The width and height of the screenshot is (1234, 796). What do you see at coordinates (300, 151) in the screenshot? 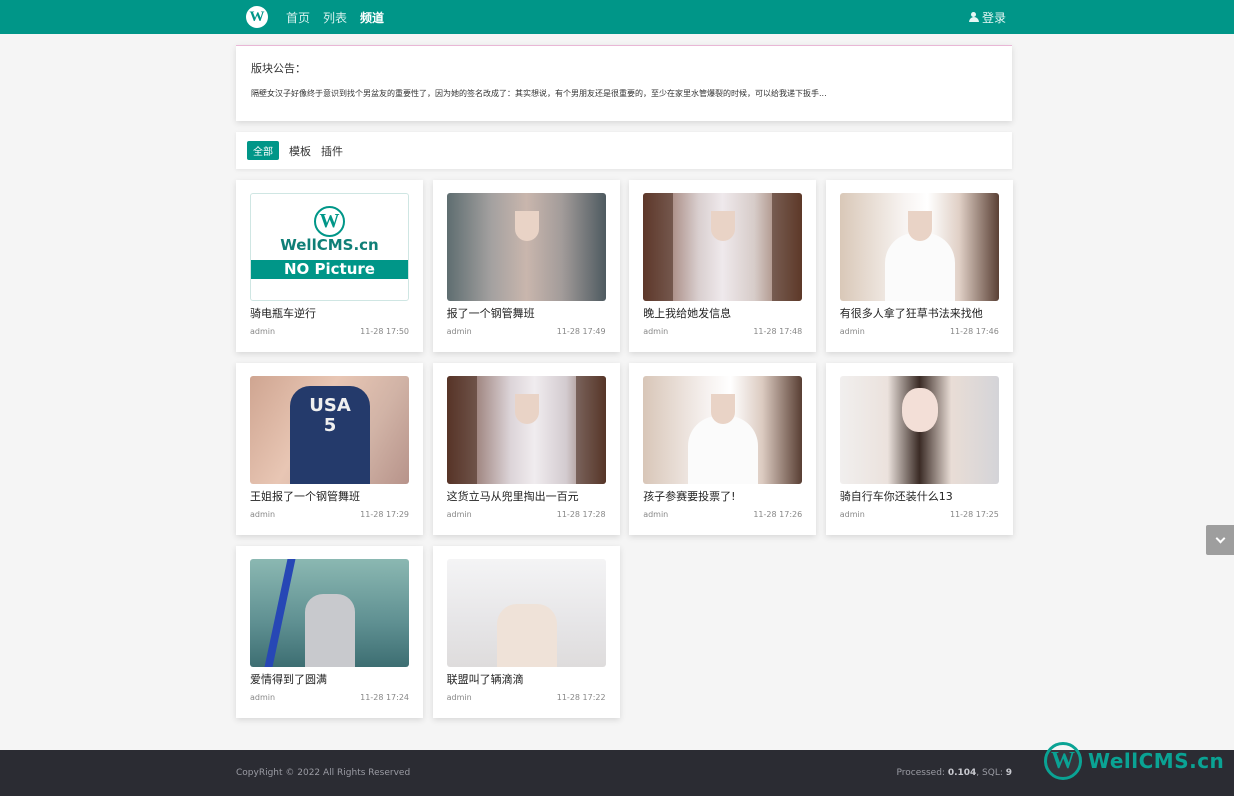
I see `filter-templates: 模板` at bounding box center [300, 151].